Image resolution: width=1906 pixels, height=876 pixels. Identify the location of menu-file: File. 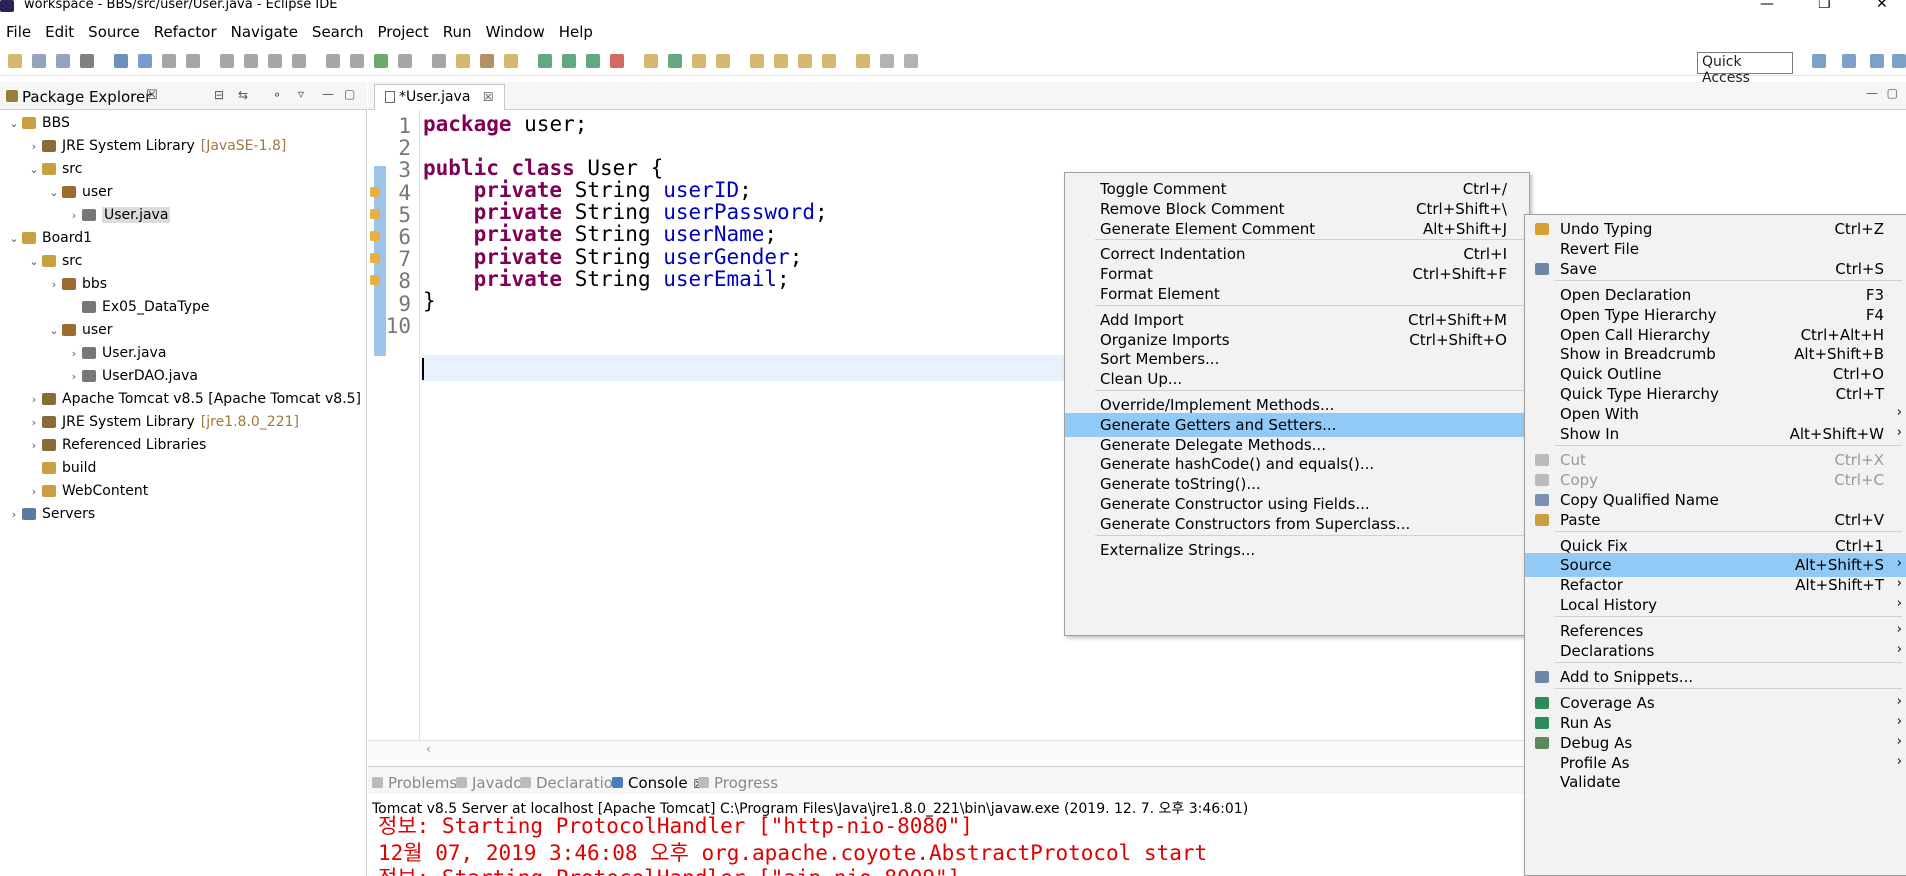
(18, 32).